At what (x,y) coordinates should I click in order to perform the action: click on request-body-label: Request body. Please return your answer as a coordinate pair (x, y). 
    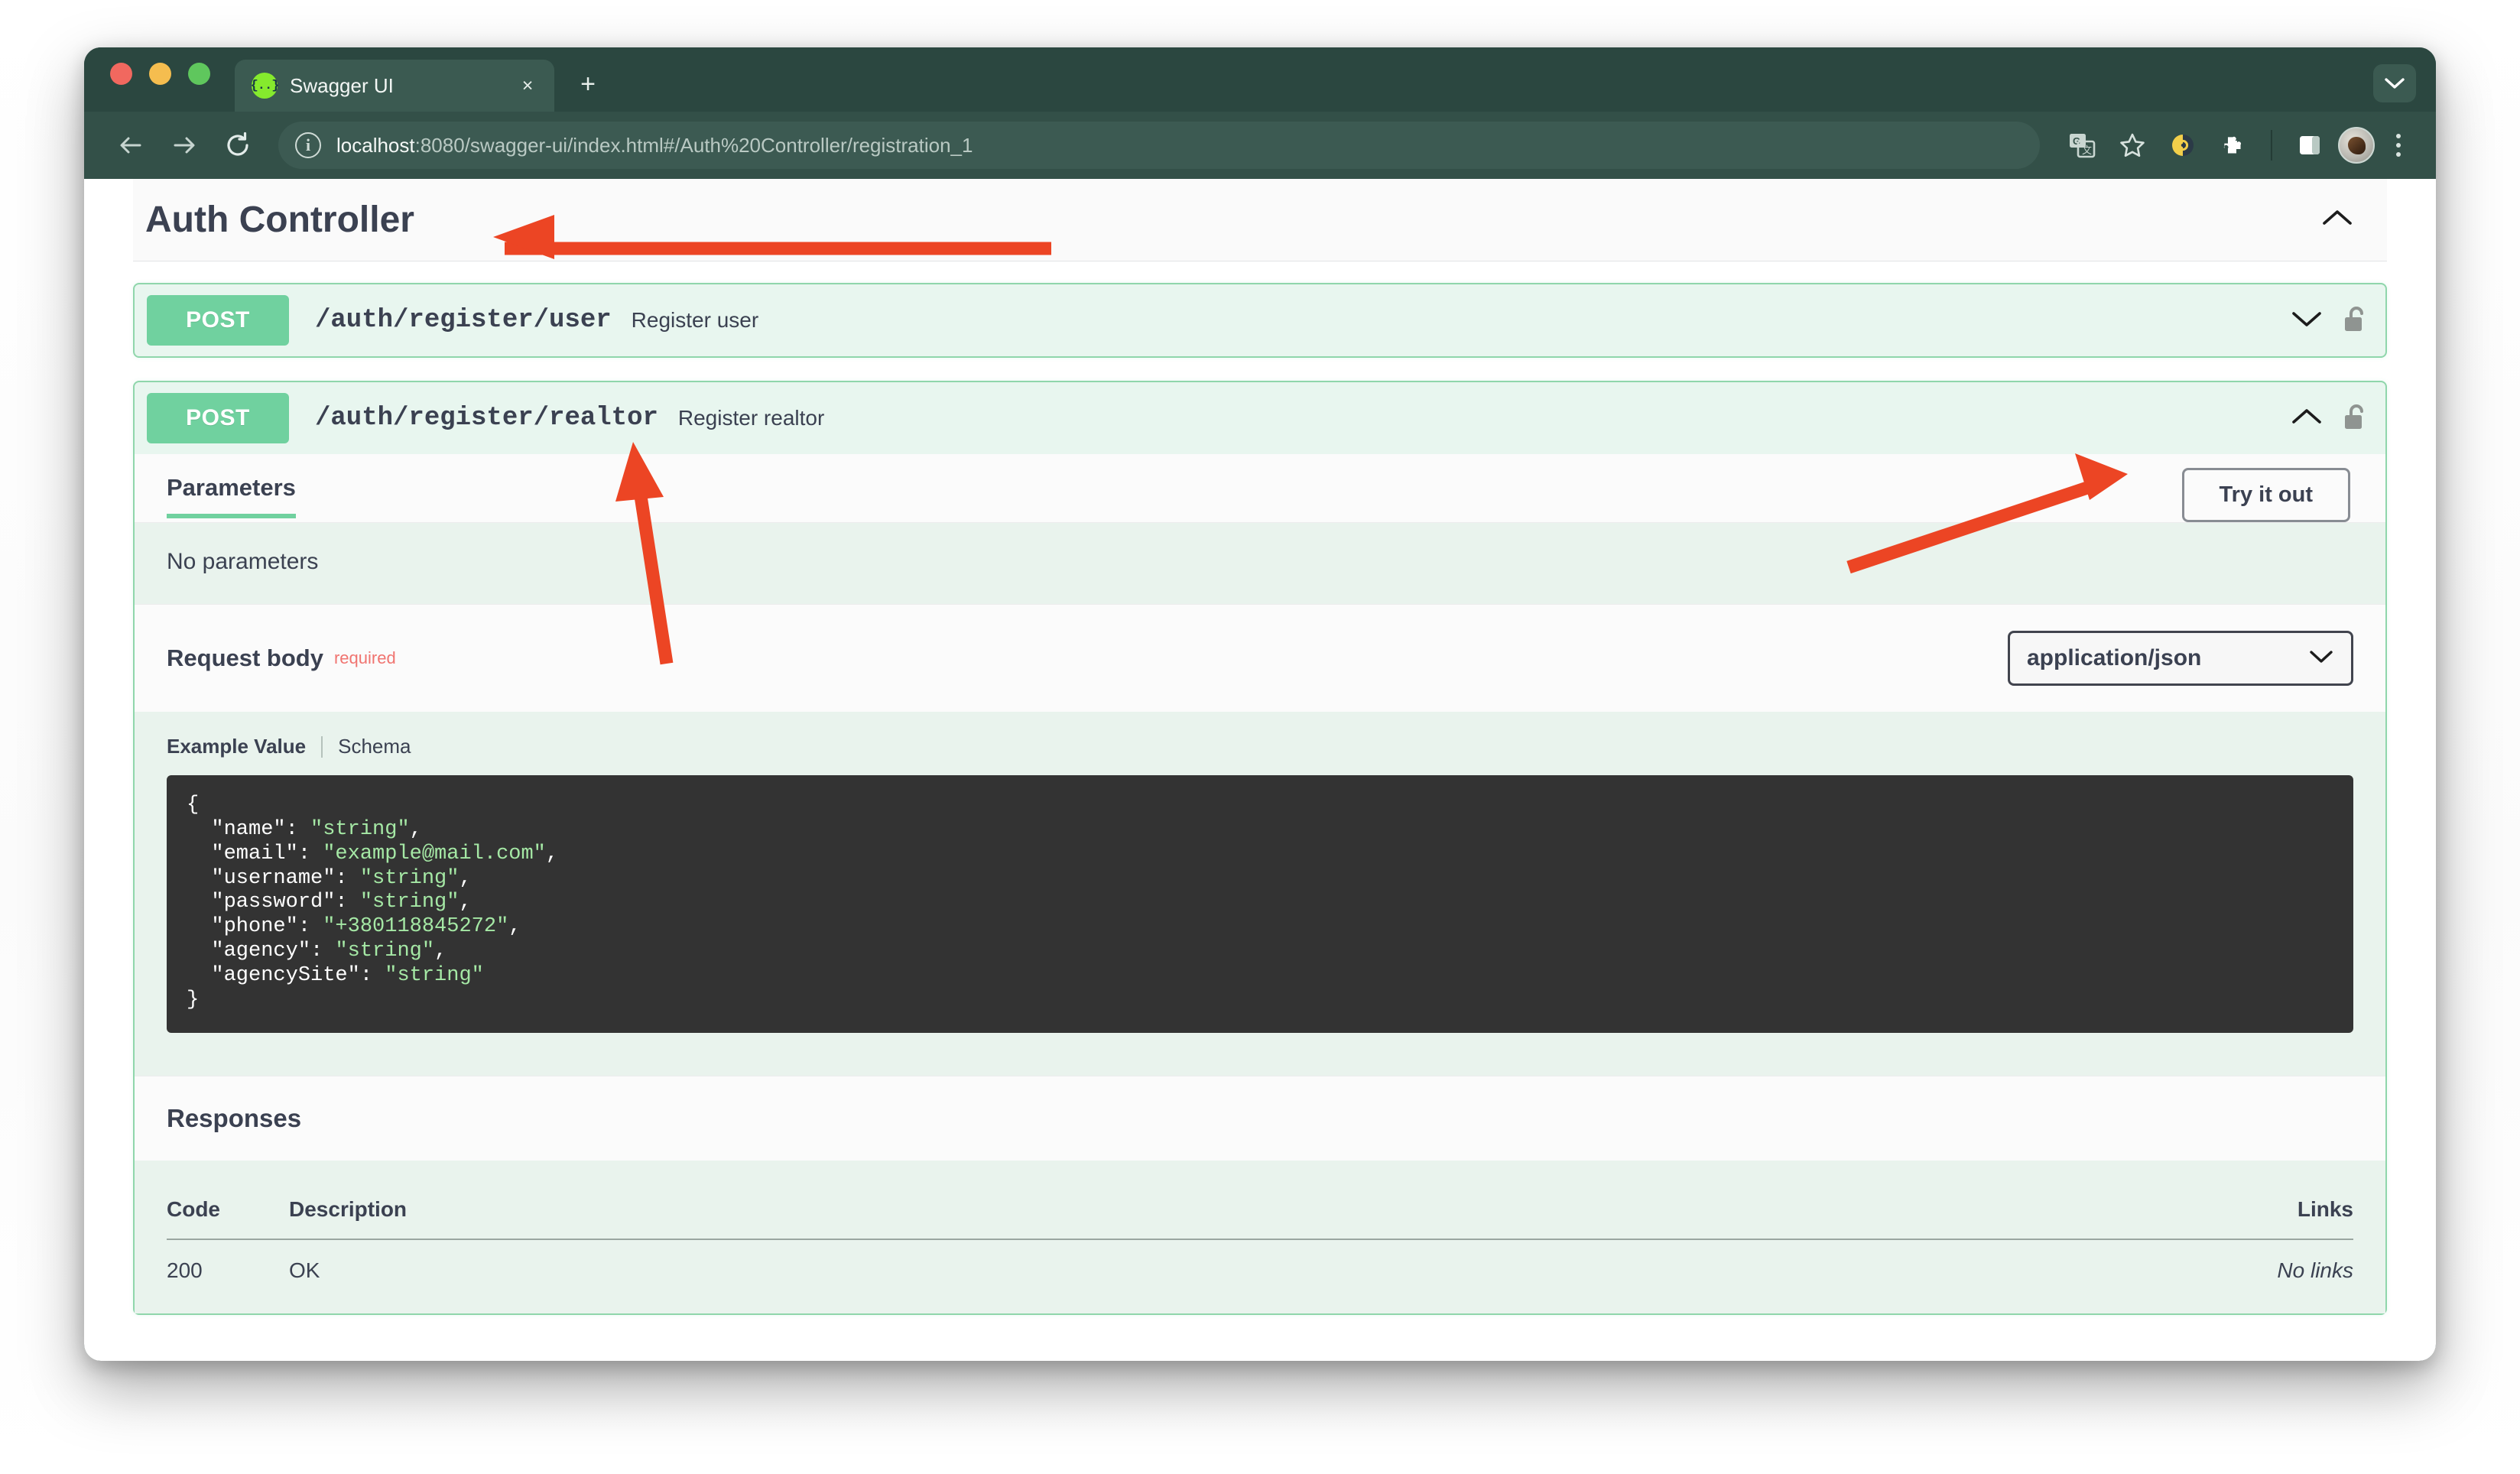
    Looking at the image, I should click on (245, 657).